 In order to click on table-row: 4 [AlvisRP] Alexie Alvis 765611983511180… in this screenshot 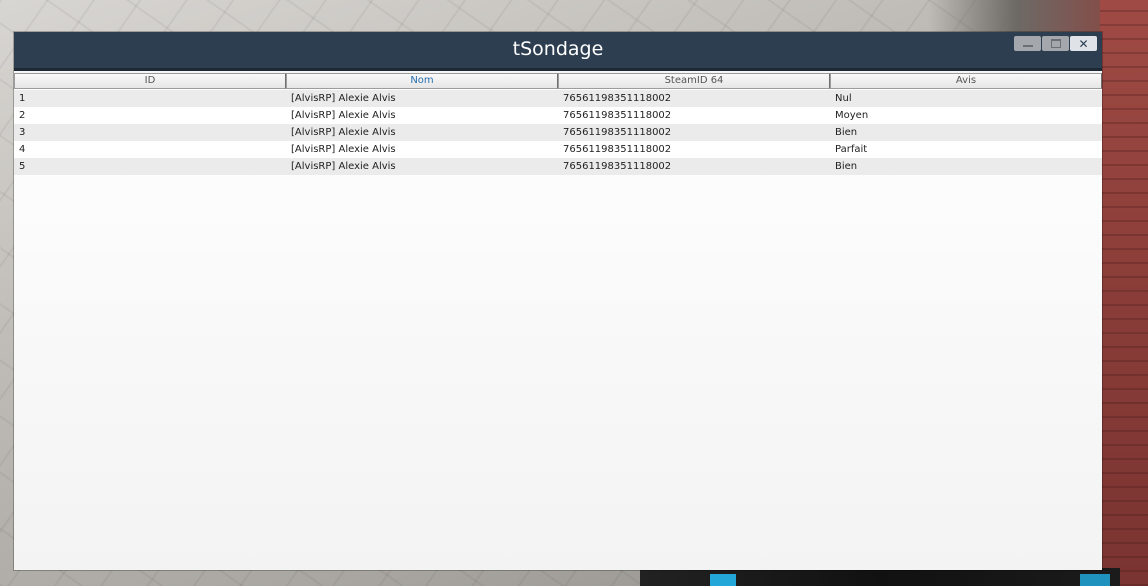, I will do `click(558, 149)`.